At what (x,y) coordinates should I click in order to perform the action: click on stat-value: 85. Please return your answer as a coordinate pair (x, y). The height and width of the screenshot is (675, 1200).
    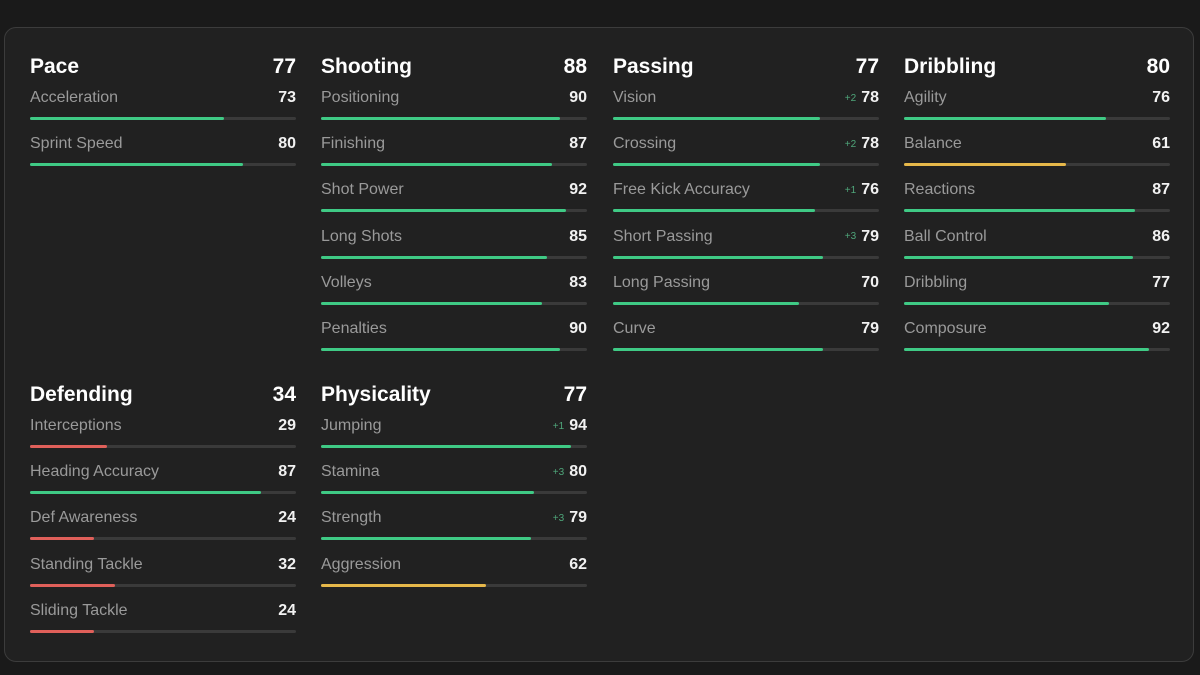
    Looking at the image, I should click on (578, 236).